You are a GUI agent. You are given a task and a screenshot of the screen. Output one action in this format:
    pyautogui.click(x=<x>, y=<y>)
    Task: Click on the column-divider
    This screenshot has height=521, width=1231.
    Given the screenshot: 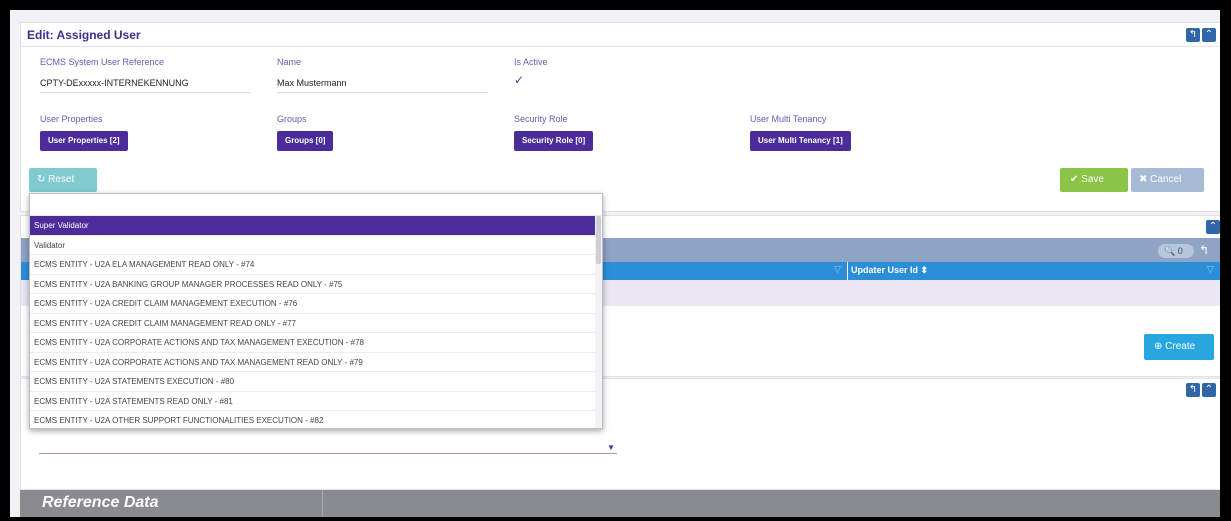 What is the action you would take?
    pyautogui.click(x=847, y=271)
    